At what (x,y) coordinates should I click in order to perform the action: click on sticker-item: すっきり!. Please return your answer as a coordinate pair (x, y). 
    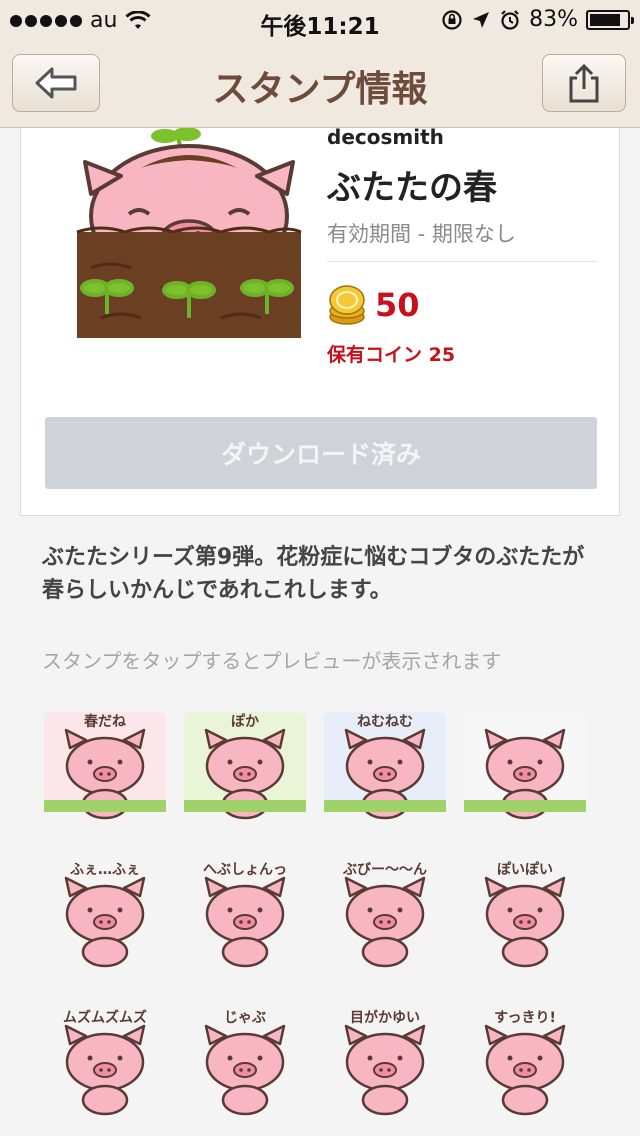
    Looking at the image, I should click on (525, 1059).